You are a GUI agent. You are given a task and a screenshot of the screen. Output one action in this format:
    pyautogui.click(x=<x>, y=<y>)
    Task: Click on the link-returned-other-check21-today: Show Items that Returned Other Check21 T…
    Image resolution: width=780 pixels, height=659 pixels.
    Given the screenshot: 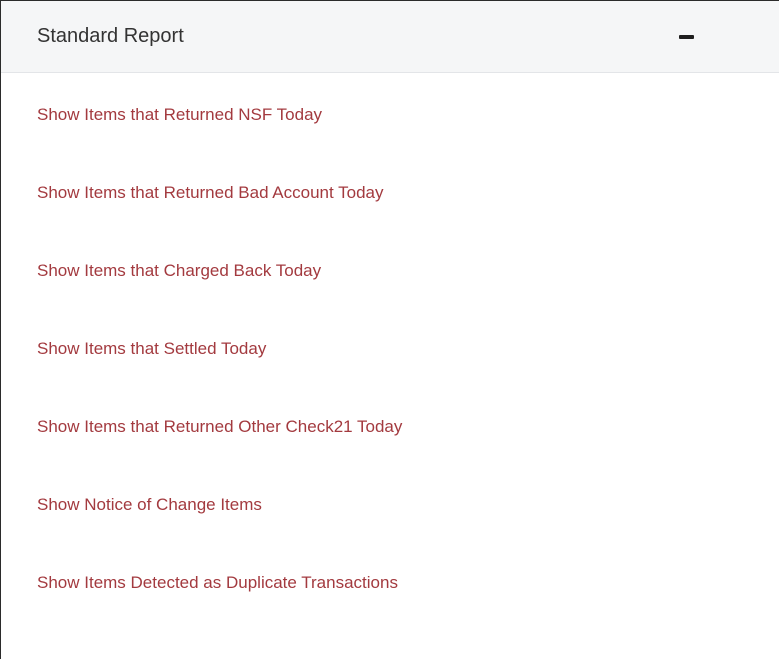 What is the action you would take?
    pyautogui.click(x=219, y=427)
    